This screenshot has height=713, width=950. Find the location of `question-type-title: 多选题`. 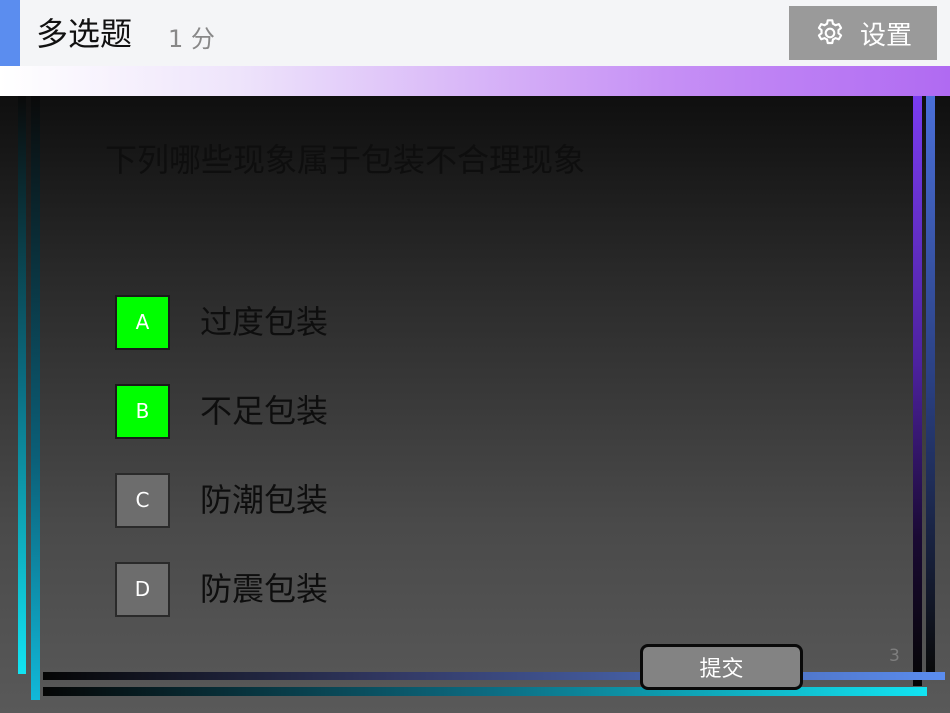

question-type-title: 多选题 is located at coordinates (84, 34).